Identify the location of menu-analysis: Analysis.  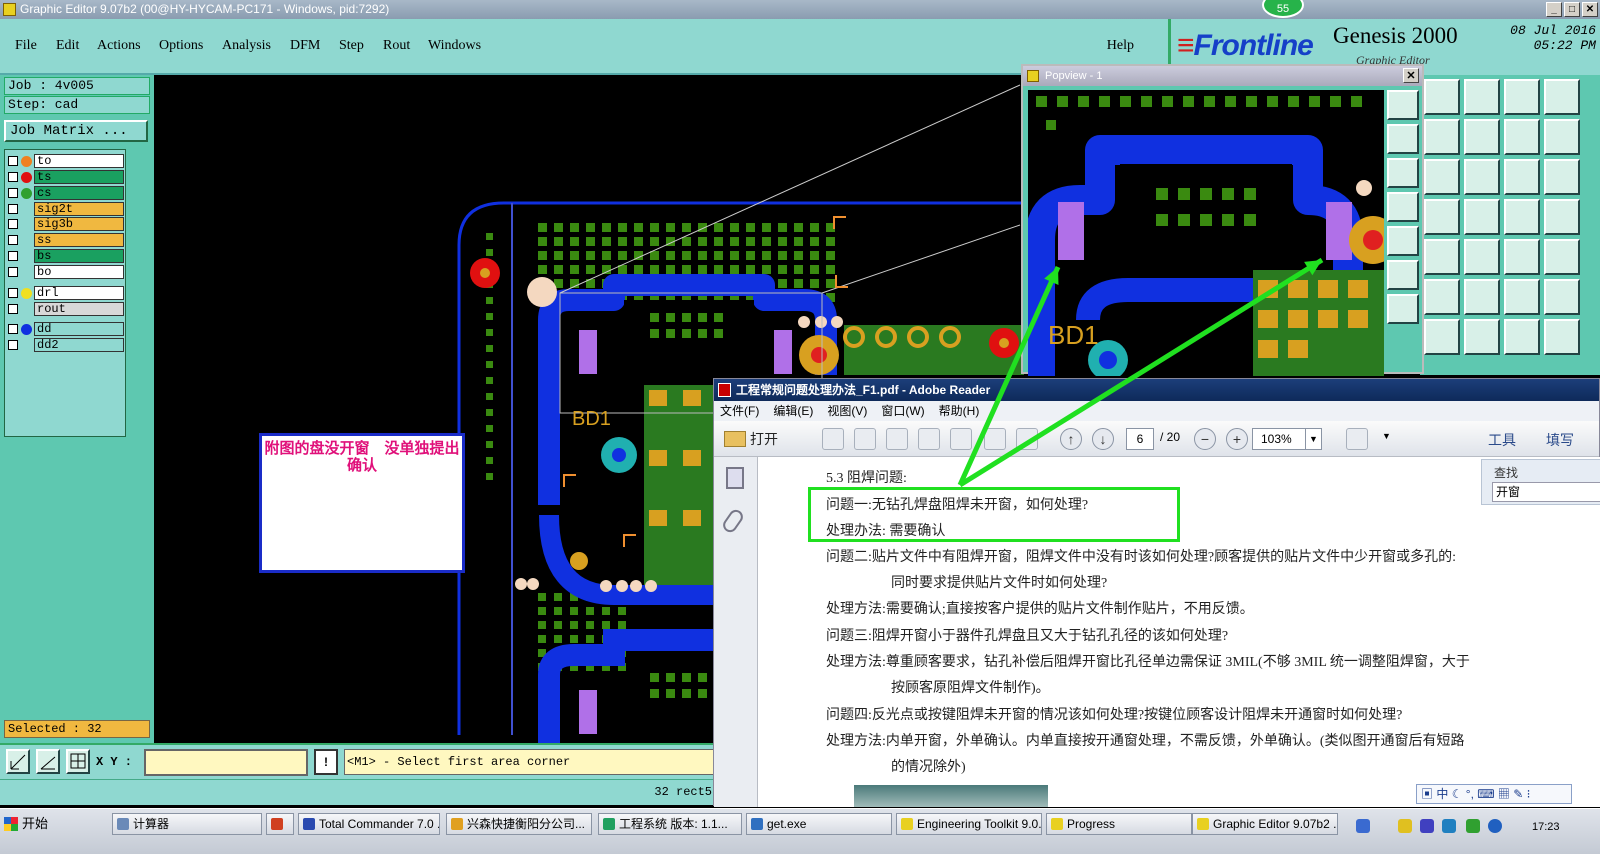
(246, 46).